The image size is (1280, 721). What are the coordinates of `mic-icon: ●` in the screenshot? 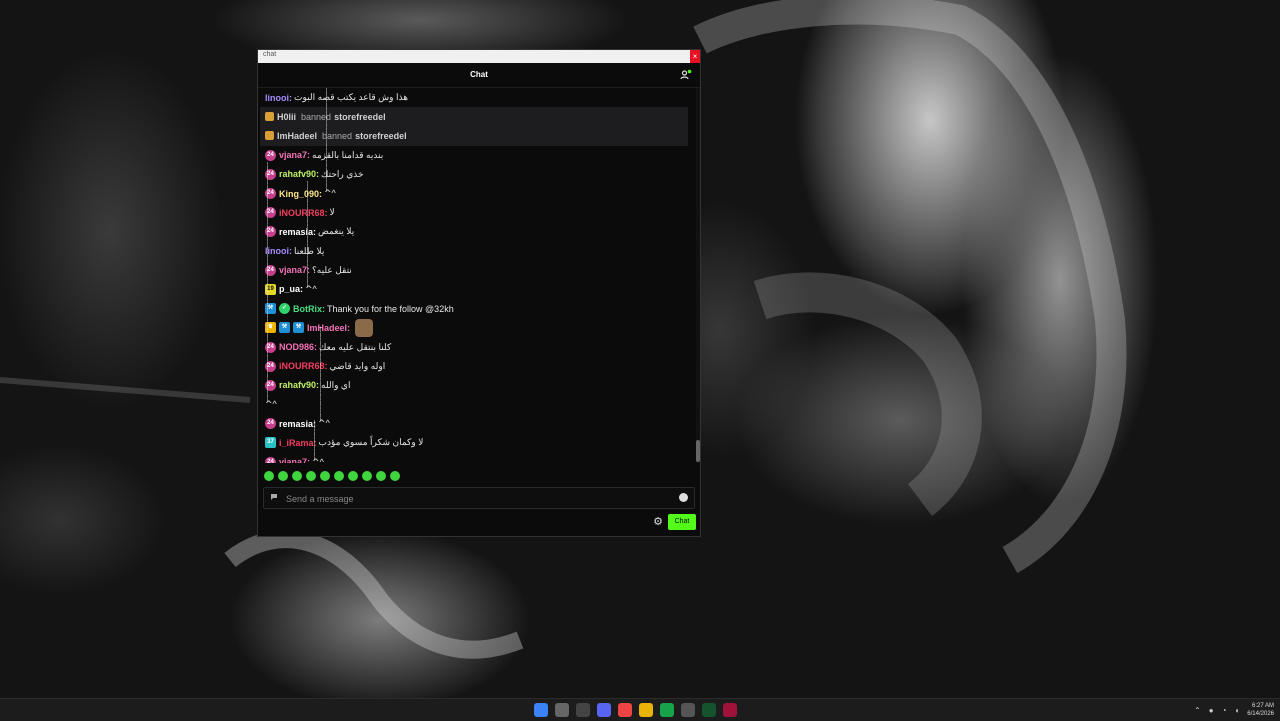 It's located at (1211, 710).